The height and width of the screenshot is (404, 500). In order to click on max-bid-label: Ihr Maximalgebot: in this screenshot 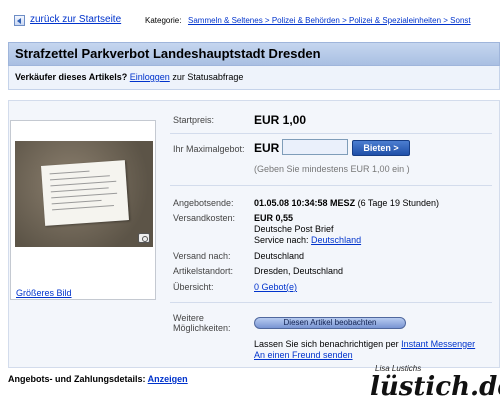, I will do `click(209, 149)`.